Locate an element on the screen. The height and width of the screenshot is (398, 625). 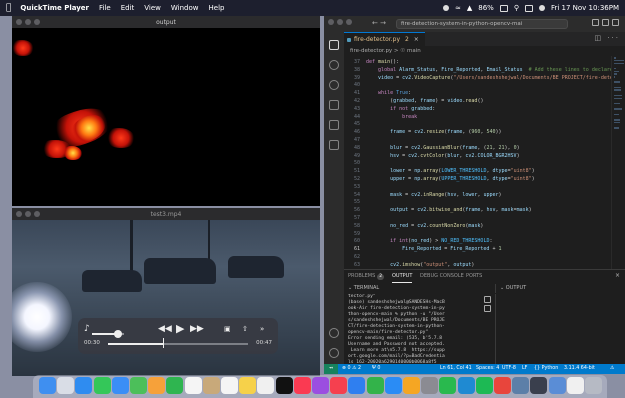
messages-icon is located at coordinates (102, 385).